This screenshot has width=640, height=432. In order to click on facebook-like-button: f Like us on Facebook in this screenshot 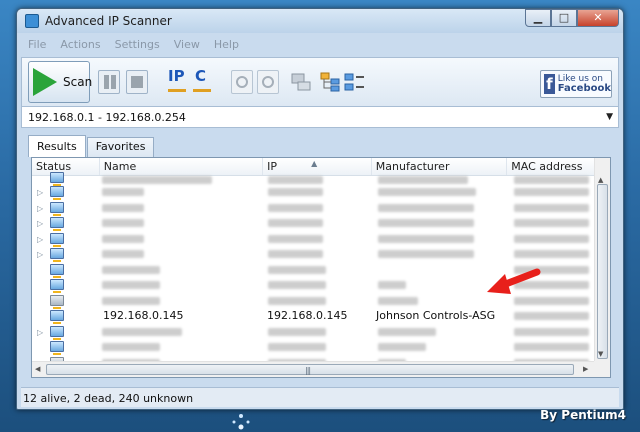, I will do `click(576, 84)`.